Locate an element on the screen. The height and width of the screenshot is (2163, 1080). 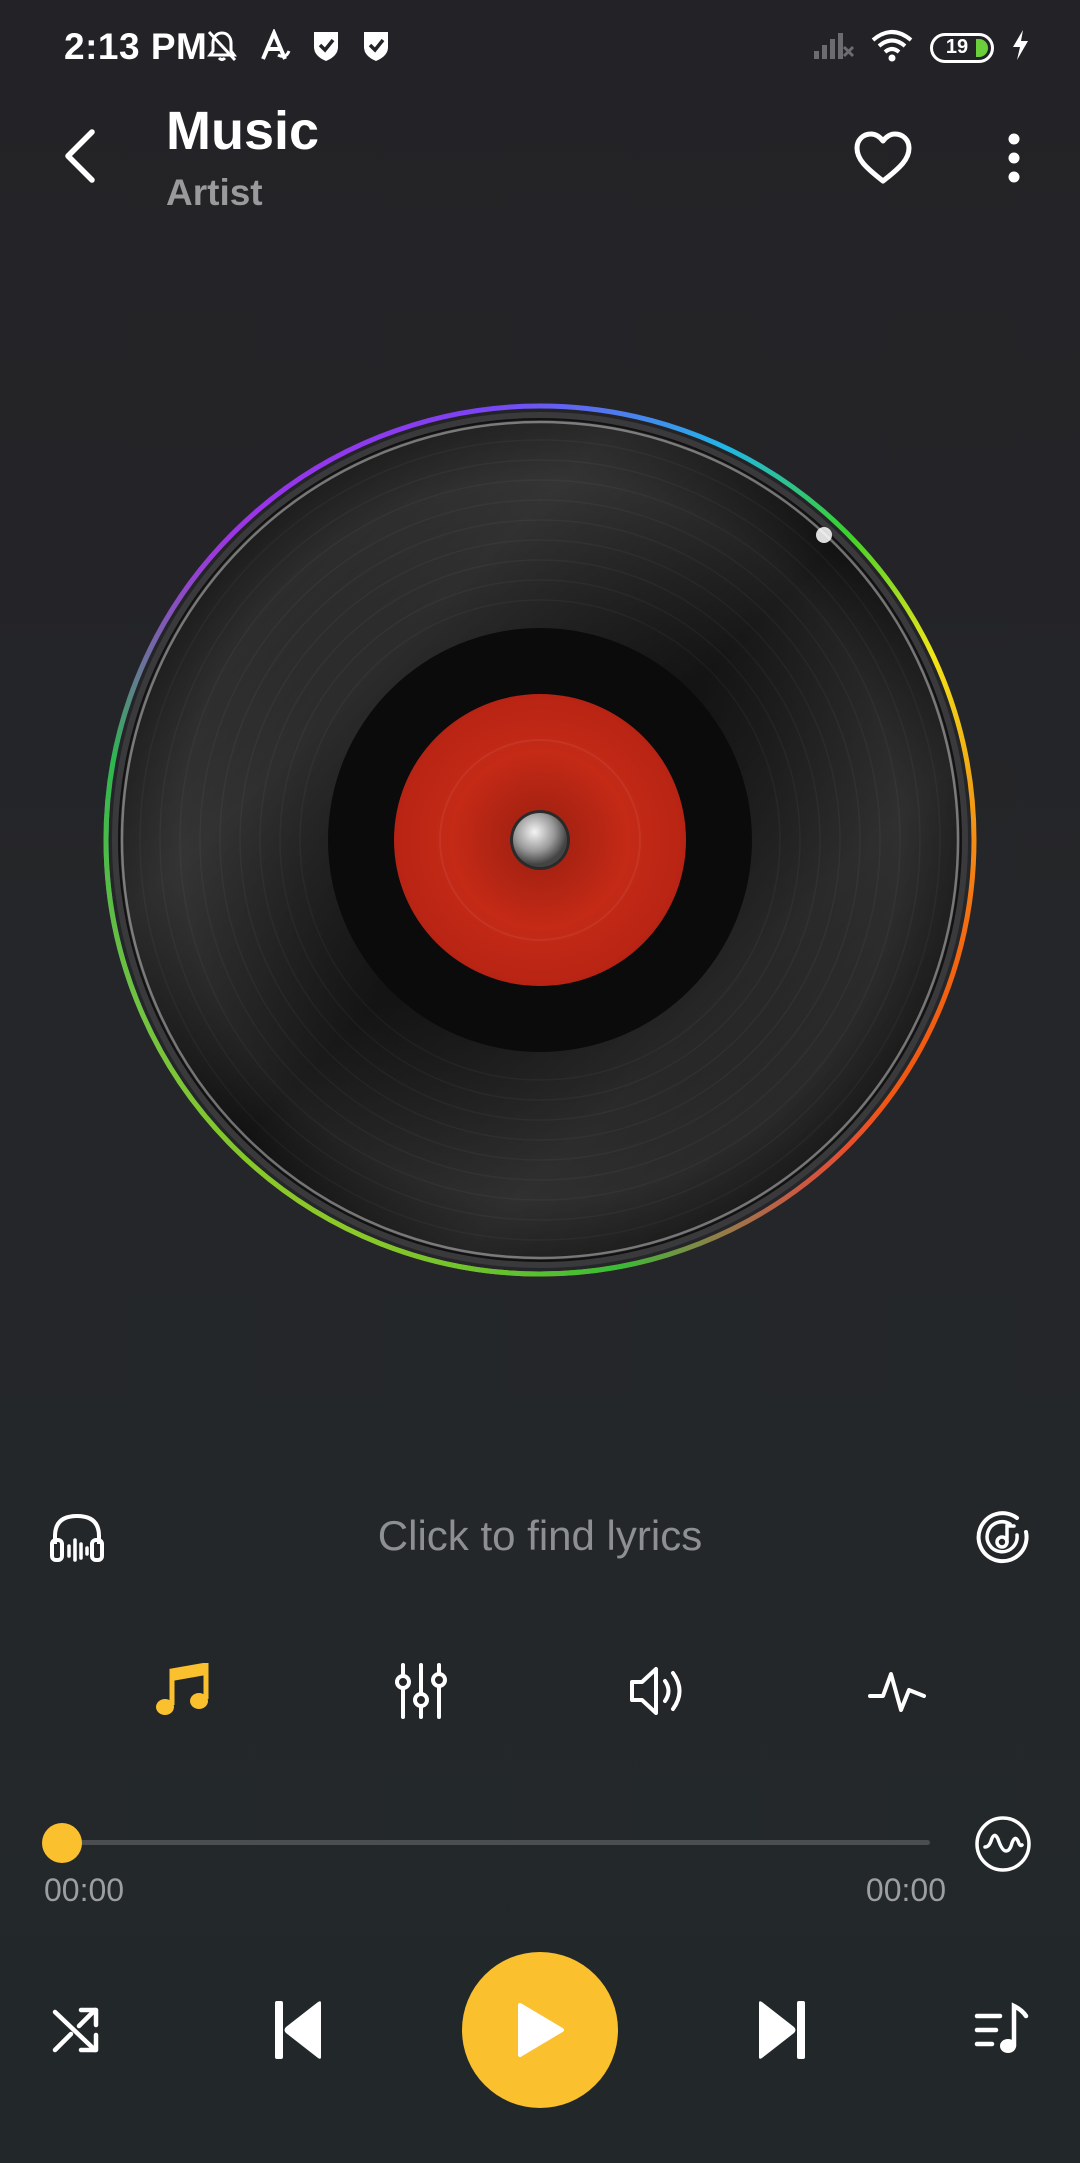
heart-icon is located at coordinates (883, 157).